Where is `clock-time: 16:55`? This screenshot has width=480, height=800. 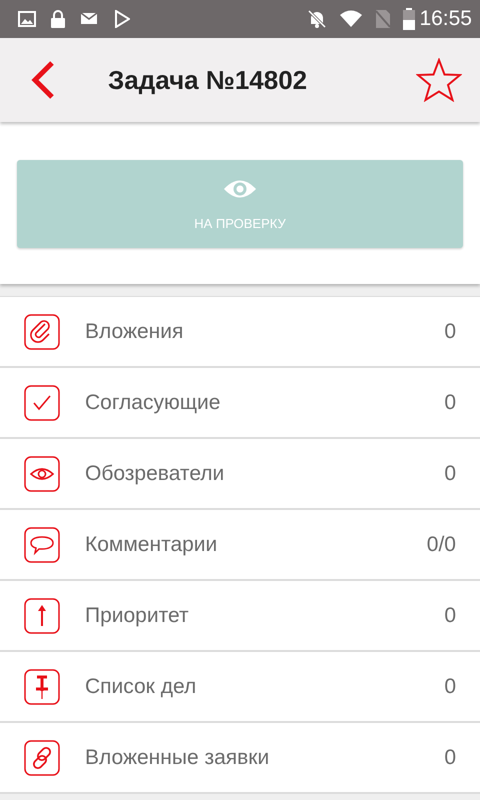
clock-time: 16:55 is located at coordinates (445, 19).